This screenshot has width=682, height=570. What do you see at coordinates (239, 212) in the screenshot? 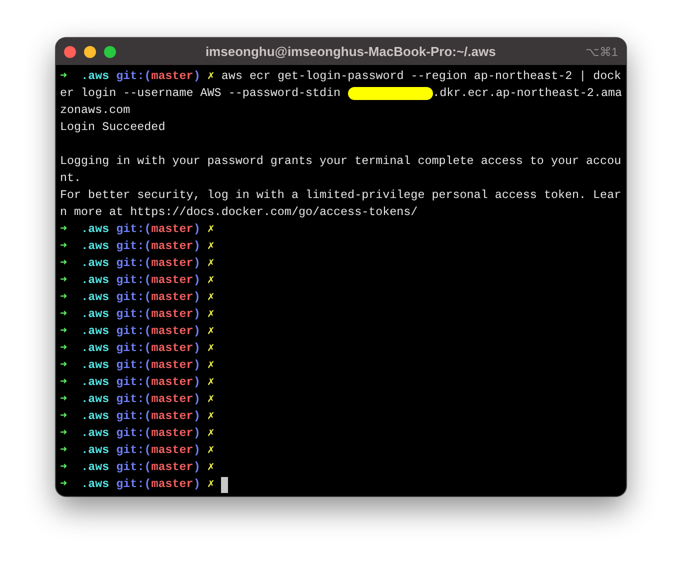
I see `output-text: n more at https://docs.docker.com/go/access-tokens/` at bounding box center [239, 212].